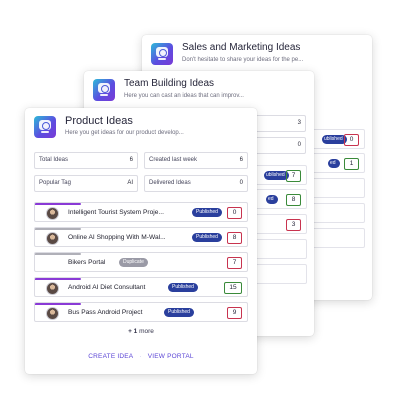  I want to click on card-title: Team Building Ideas, so click(169, 83).